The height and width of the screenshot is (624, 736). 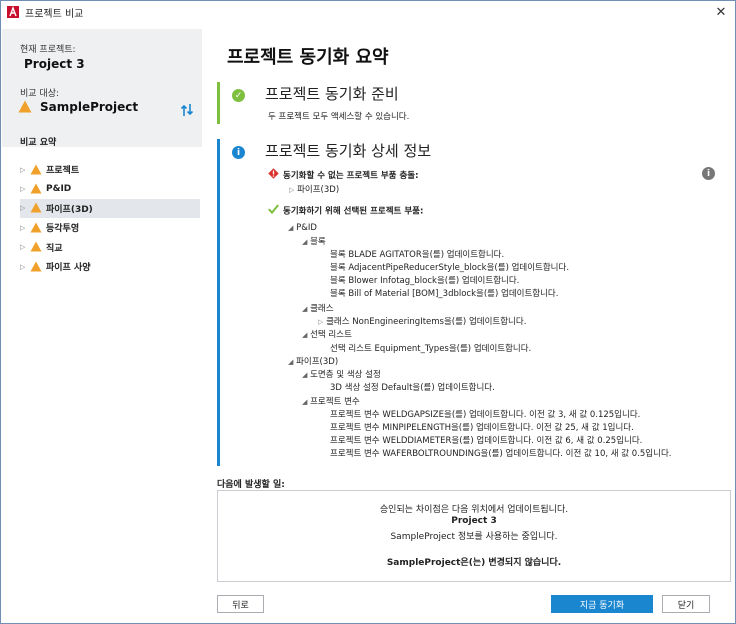 What do you see at coordinates (110, 266) in the screenshot?
I see `sidebar-item-pipe-spec: ▷ 파이프 사양` at bounding box center [110, 266].